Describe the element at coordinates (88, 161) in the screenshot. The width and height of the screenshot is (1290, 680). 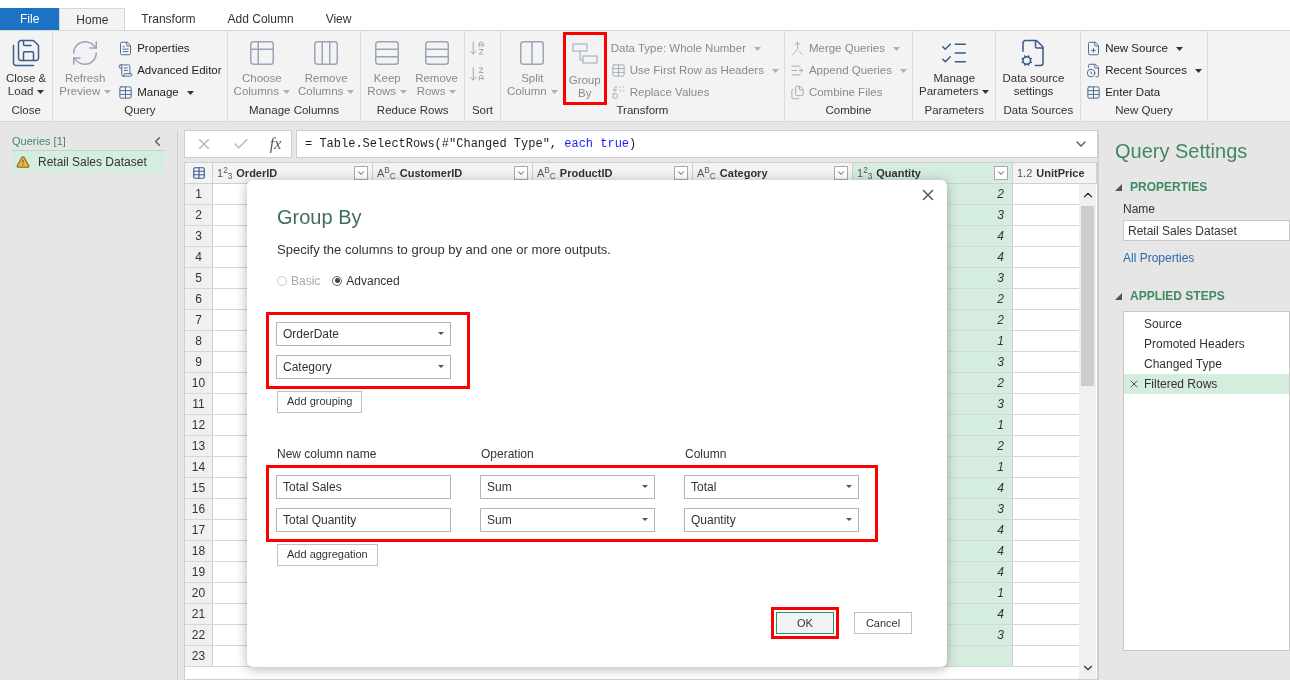
I see `query-item: Retail Sales Dataset` at that location.